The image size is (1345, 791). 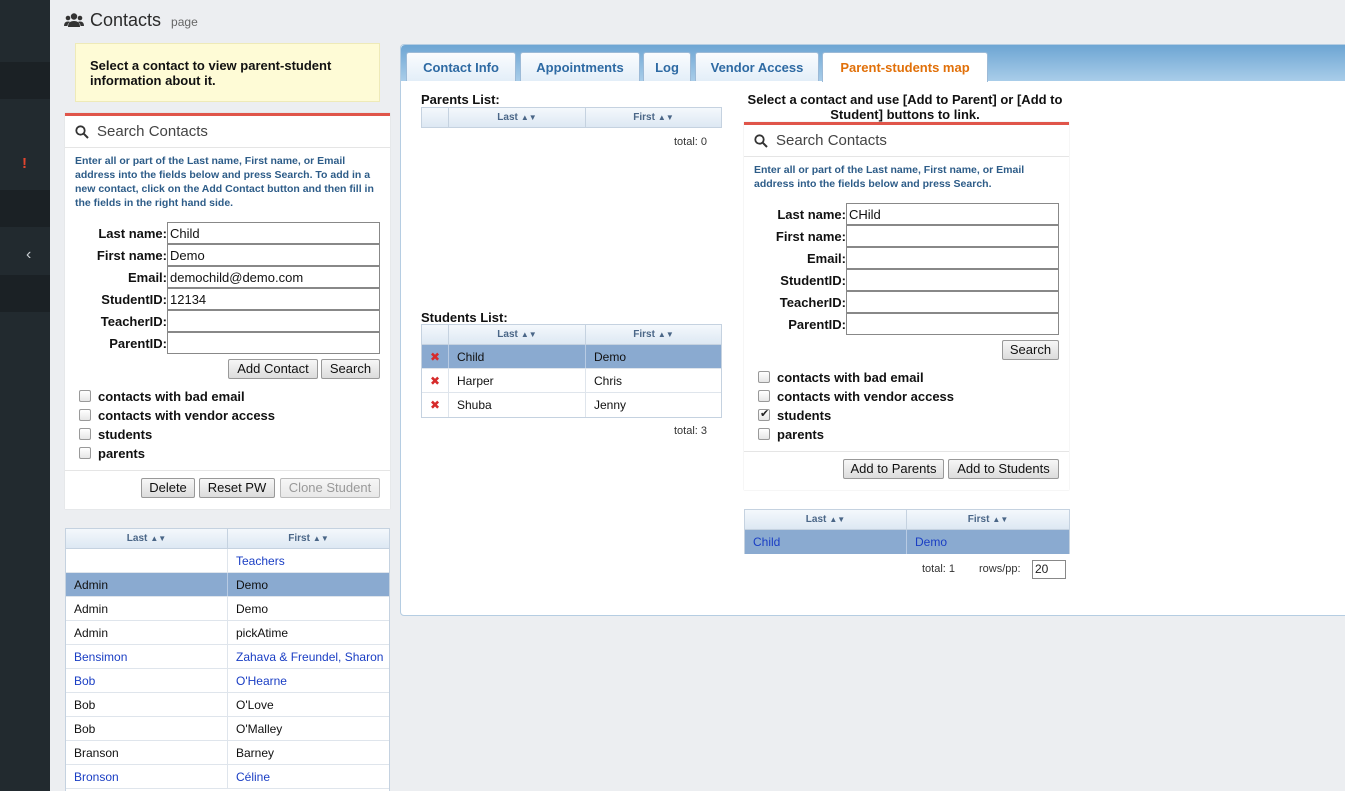 I want to click on table-row: ✖ Harper Chris, so click(x=571, y=381).